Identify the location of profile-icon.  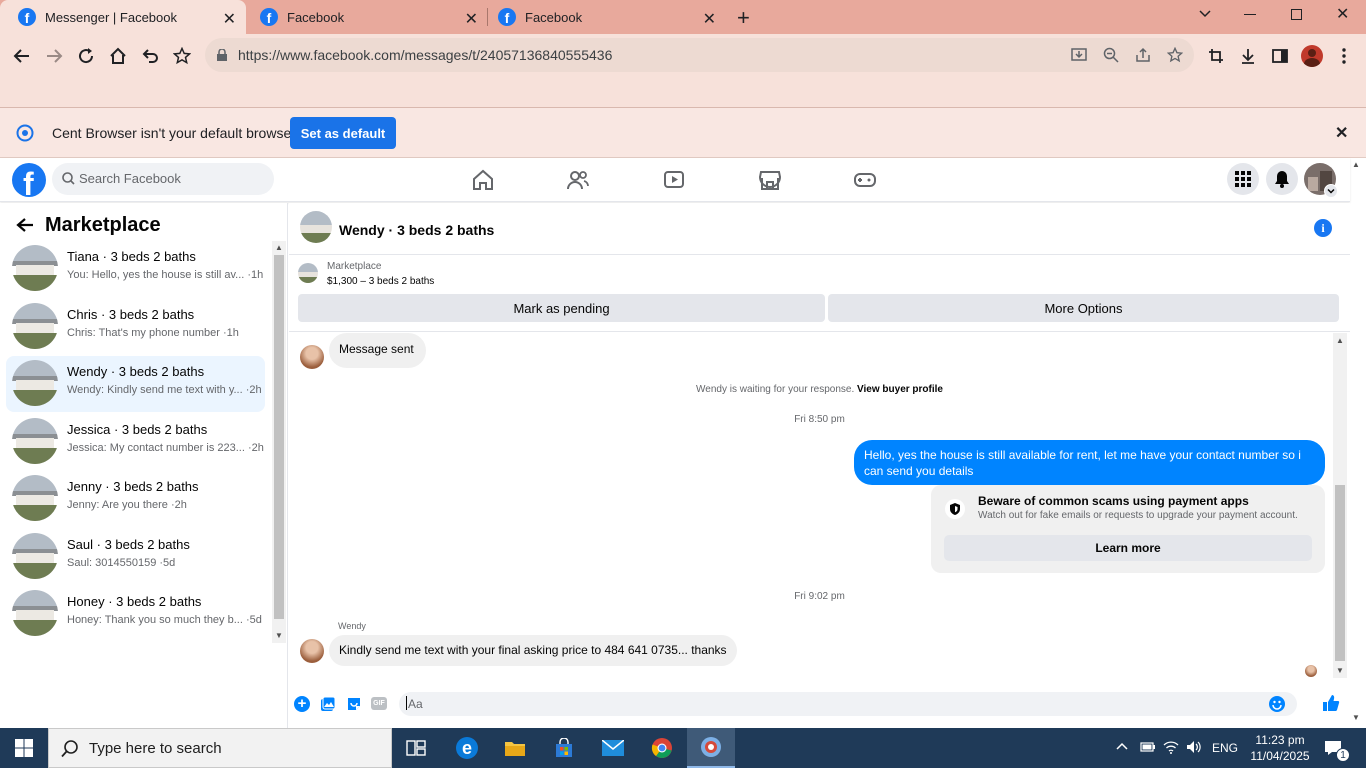
(1312, 56).